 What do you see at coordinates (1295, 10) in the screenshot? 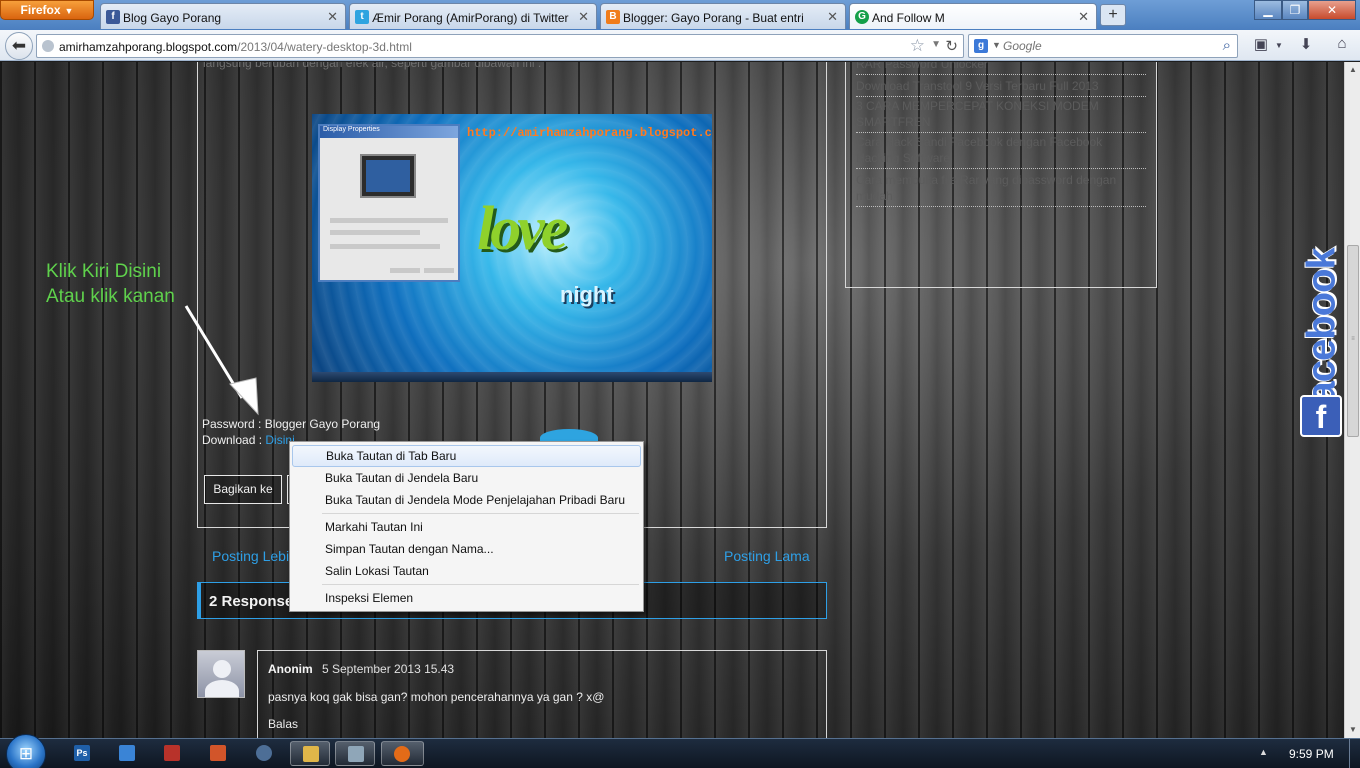
I see `restore-button: ❐` at bounding box center [1295, 10].